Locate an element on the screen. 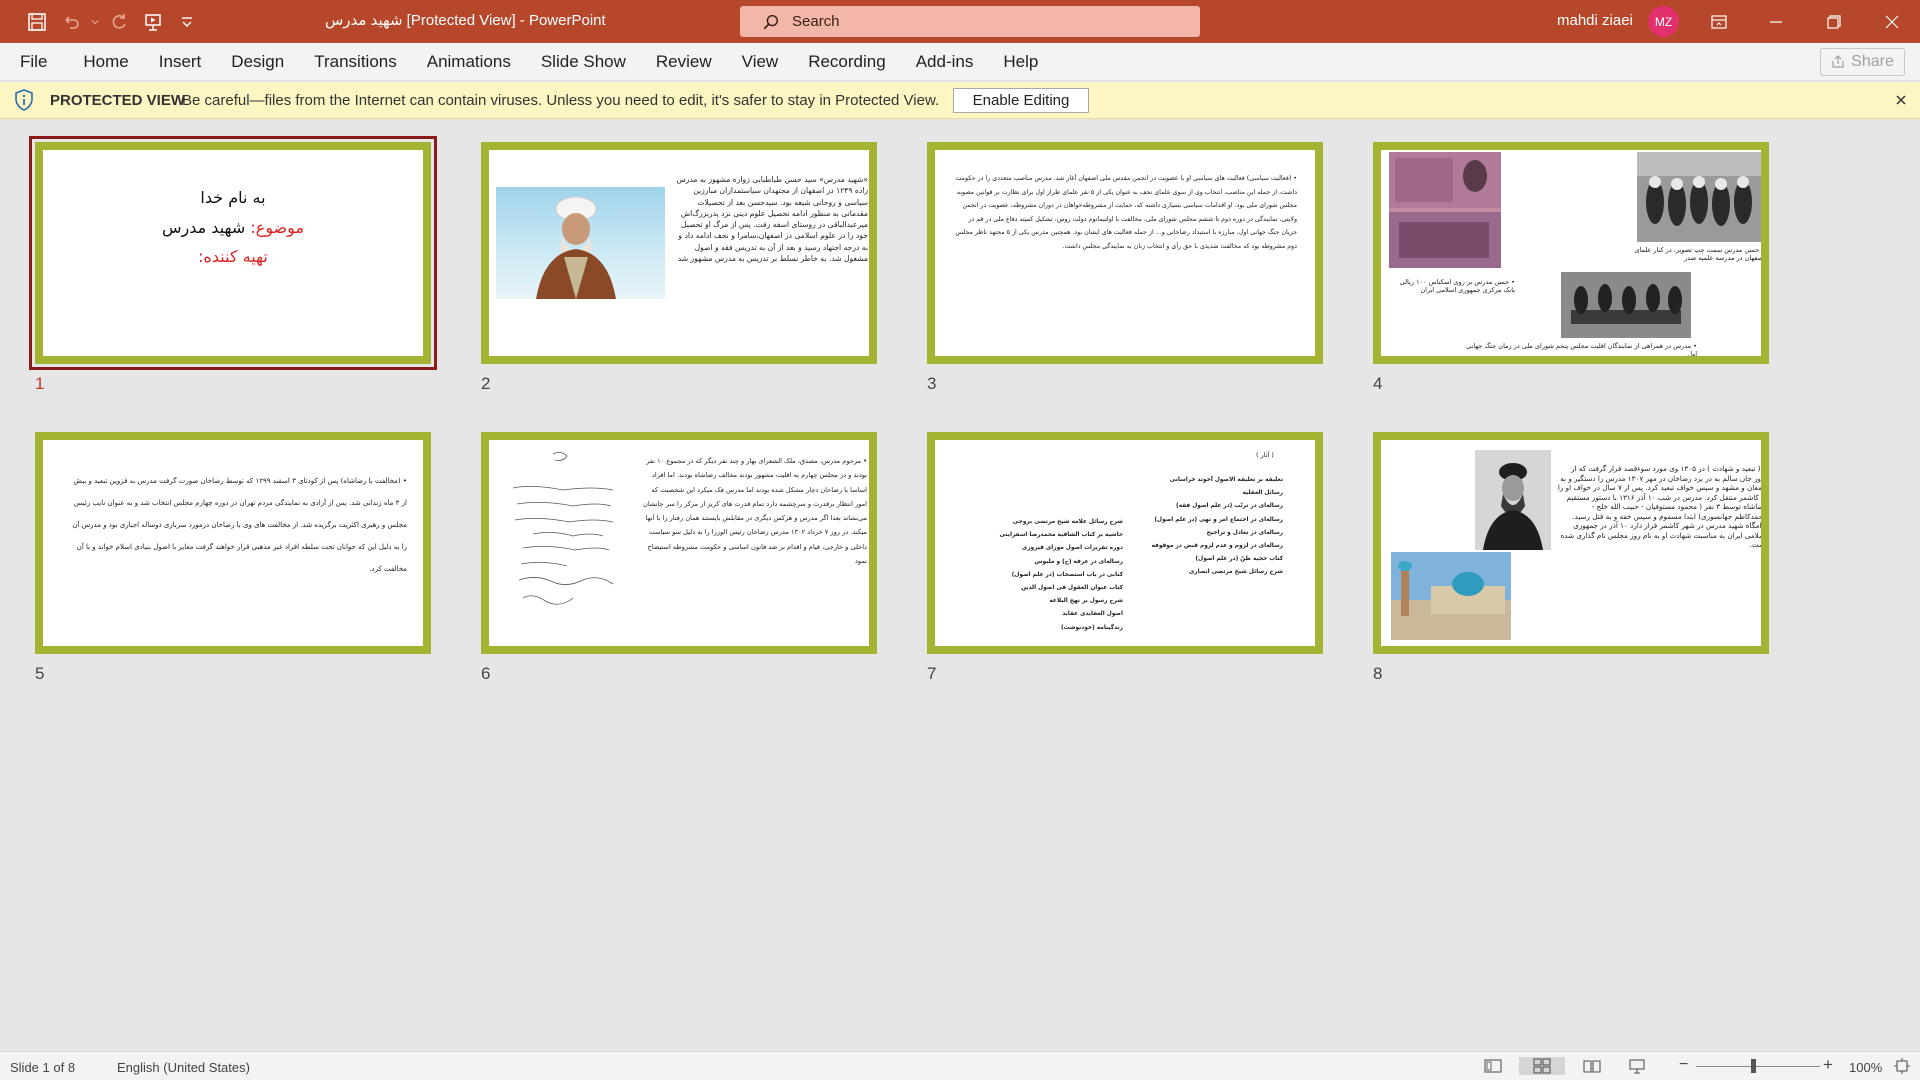 This screenshot has width=1920, height=1080. tab-home: Home is located at coordinates (105, 62).